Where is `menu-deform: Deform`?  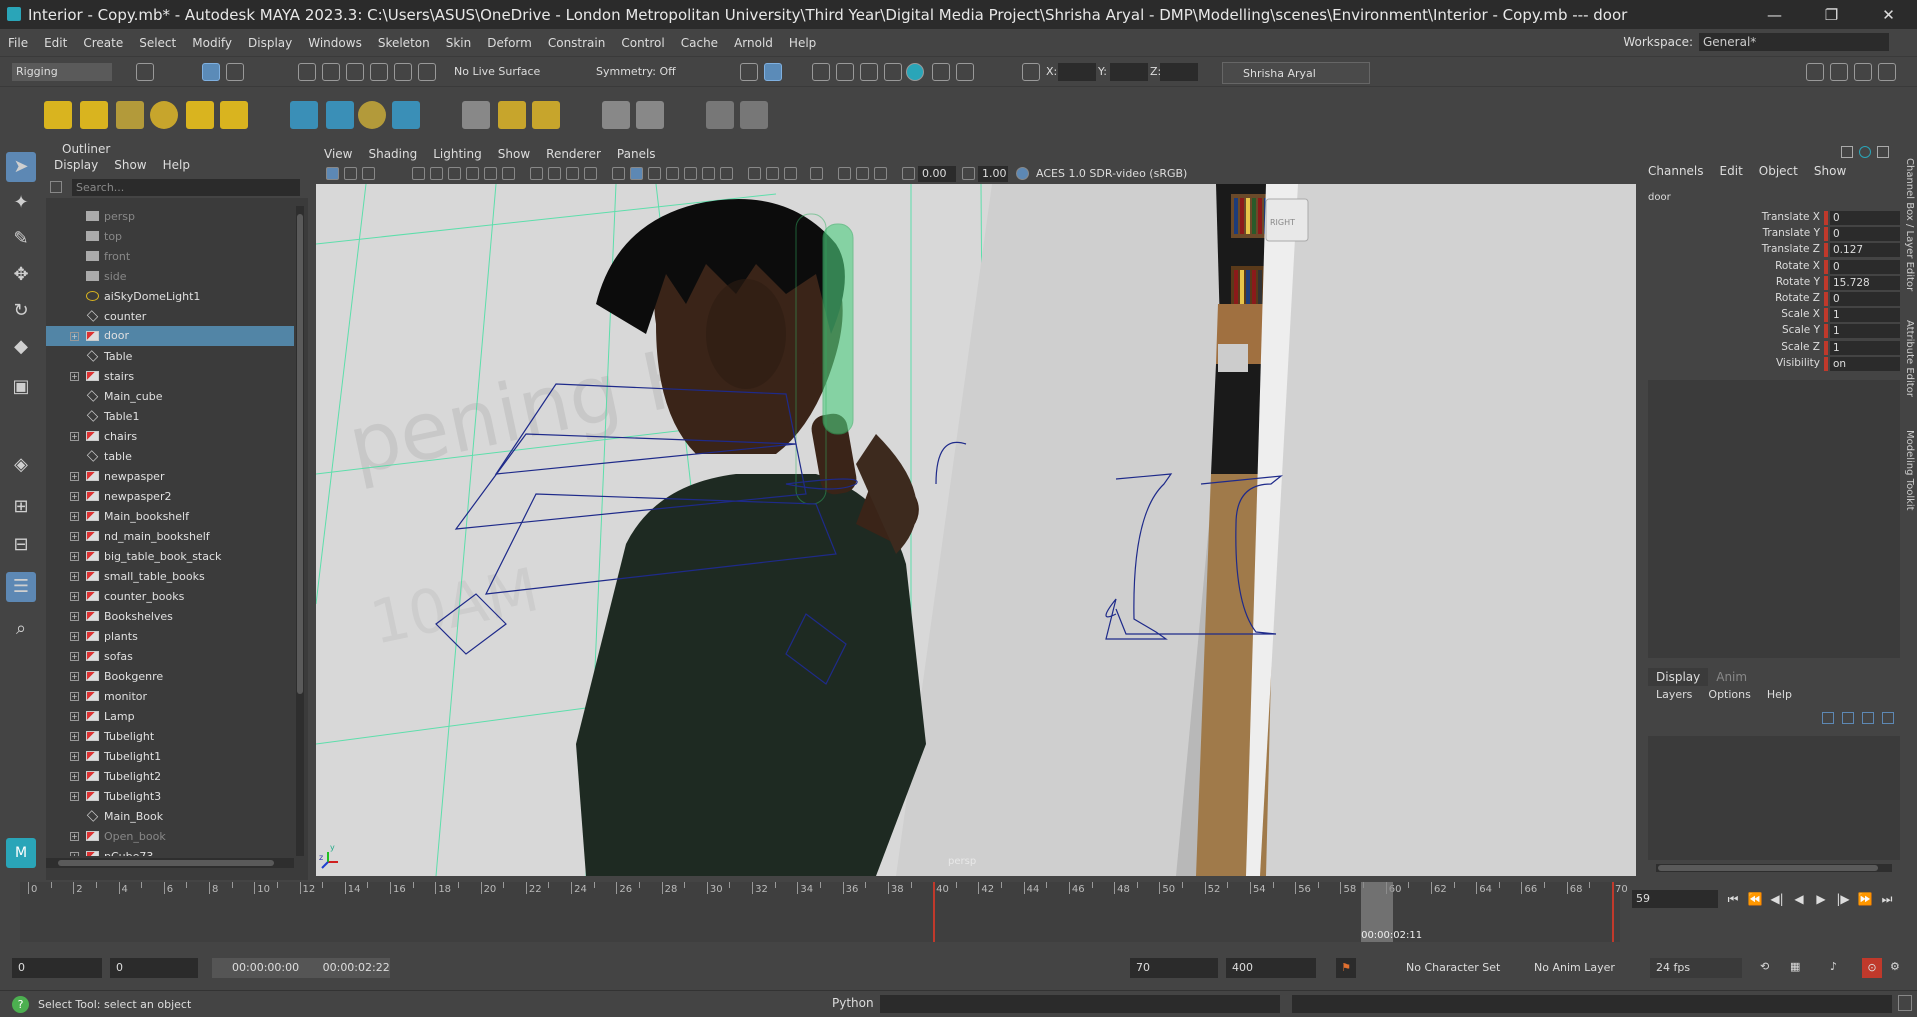 menu-deform: Deform is located at coordinates (509, 43).